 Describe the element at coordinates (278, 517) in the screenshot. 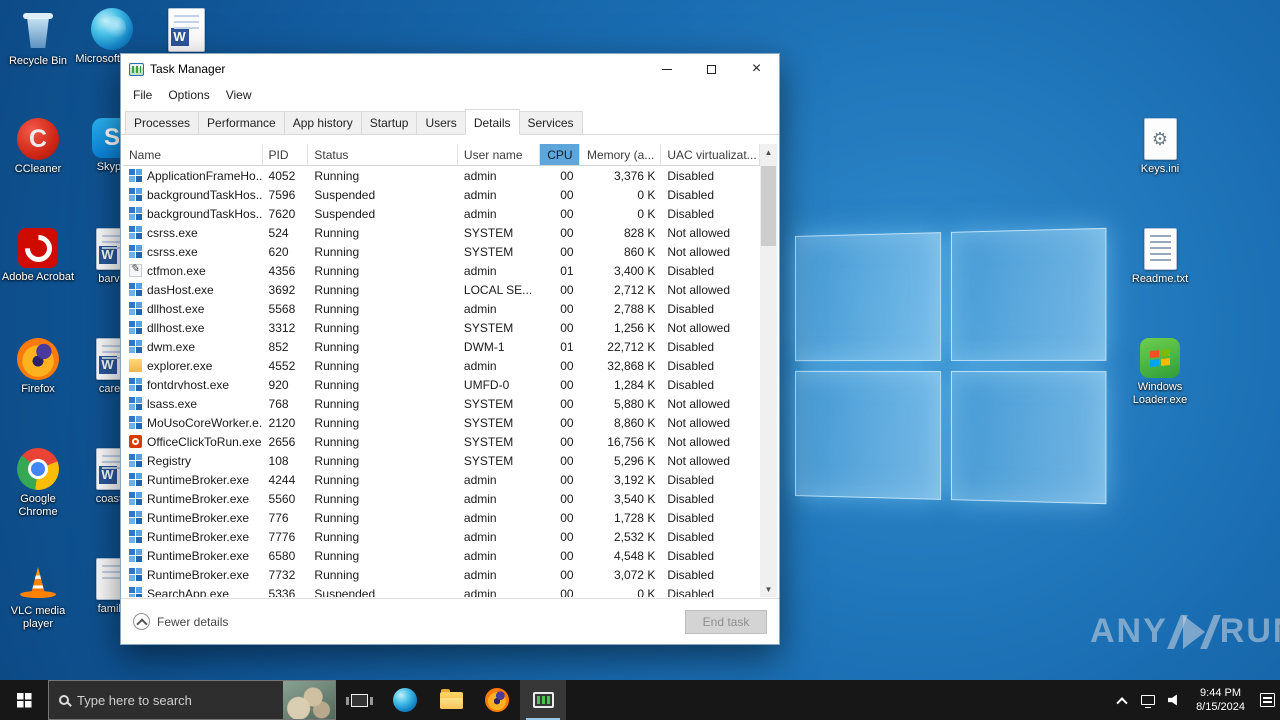

I see `process-pid: 776` at that location.